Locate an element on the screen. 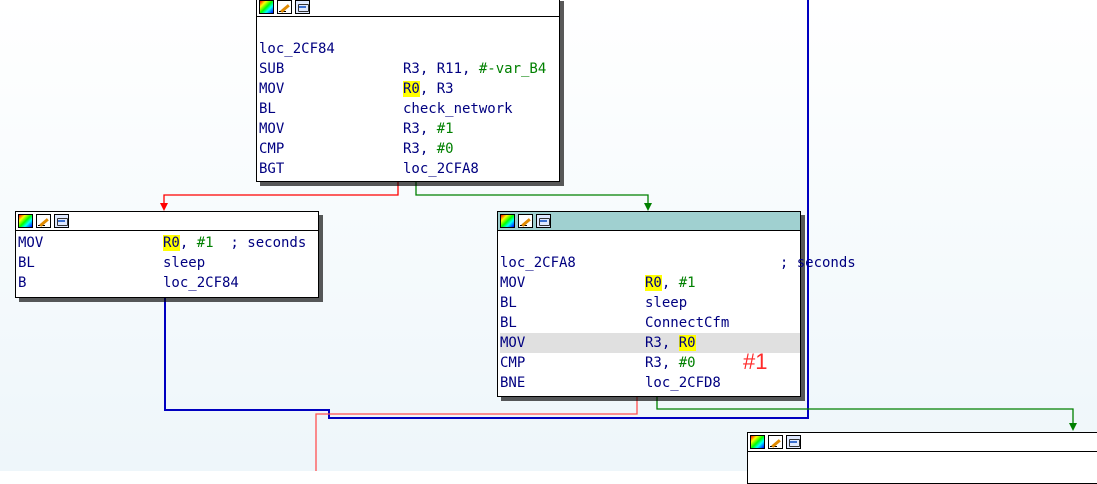 This screenshot has width=1097, height=484. instruction-row: MOV R0, #1 is located at coordinates (650, 283).